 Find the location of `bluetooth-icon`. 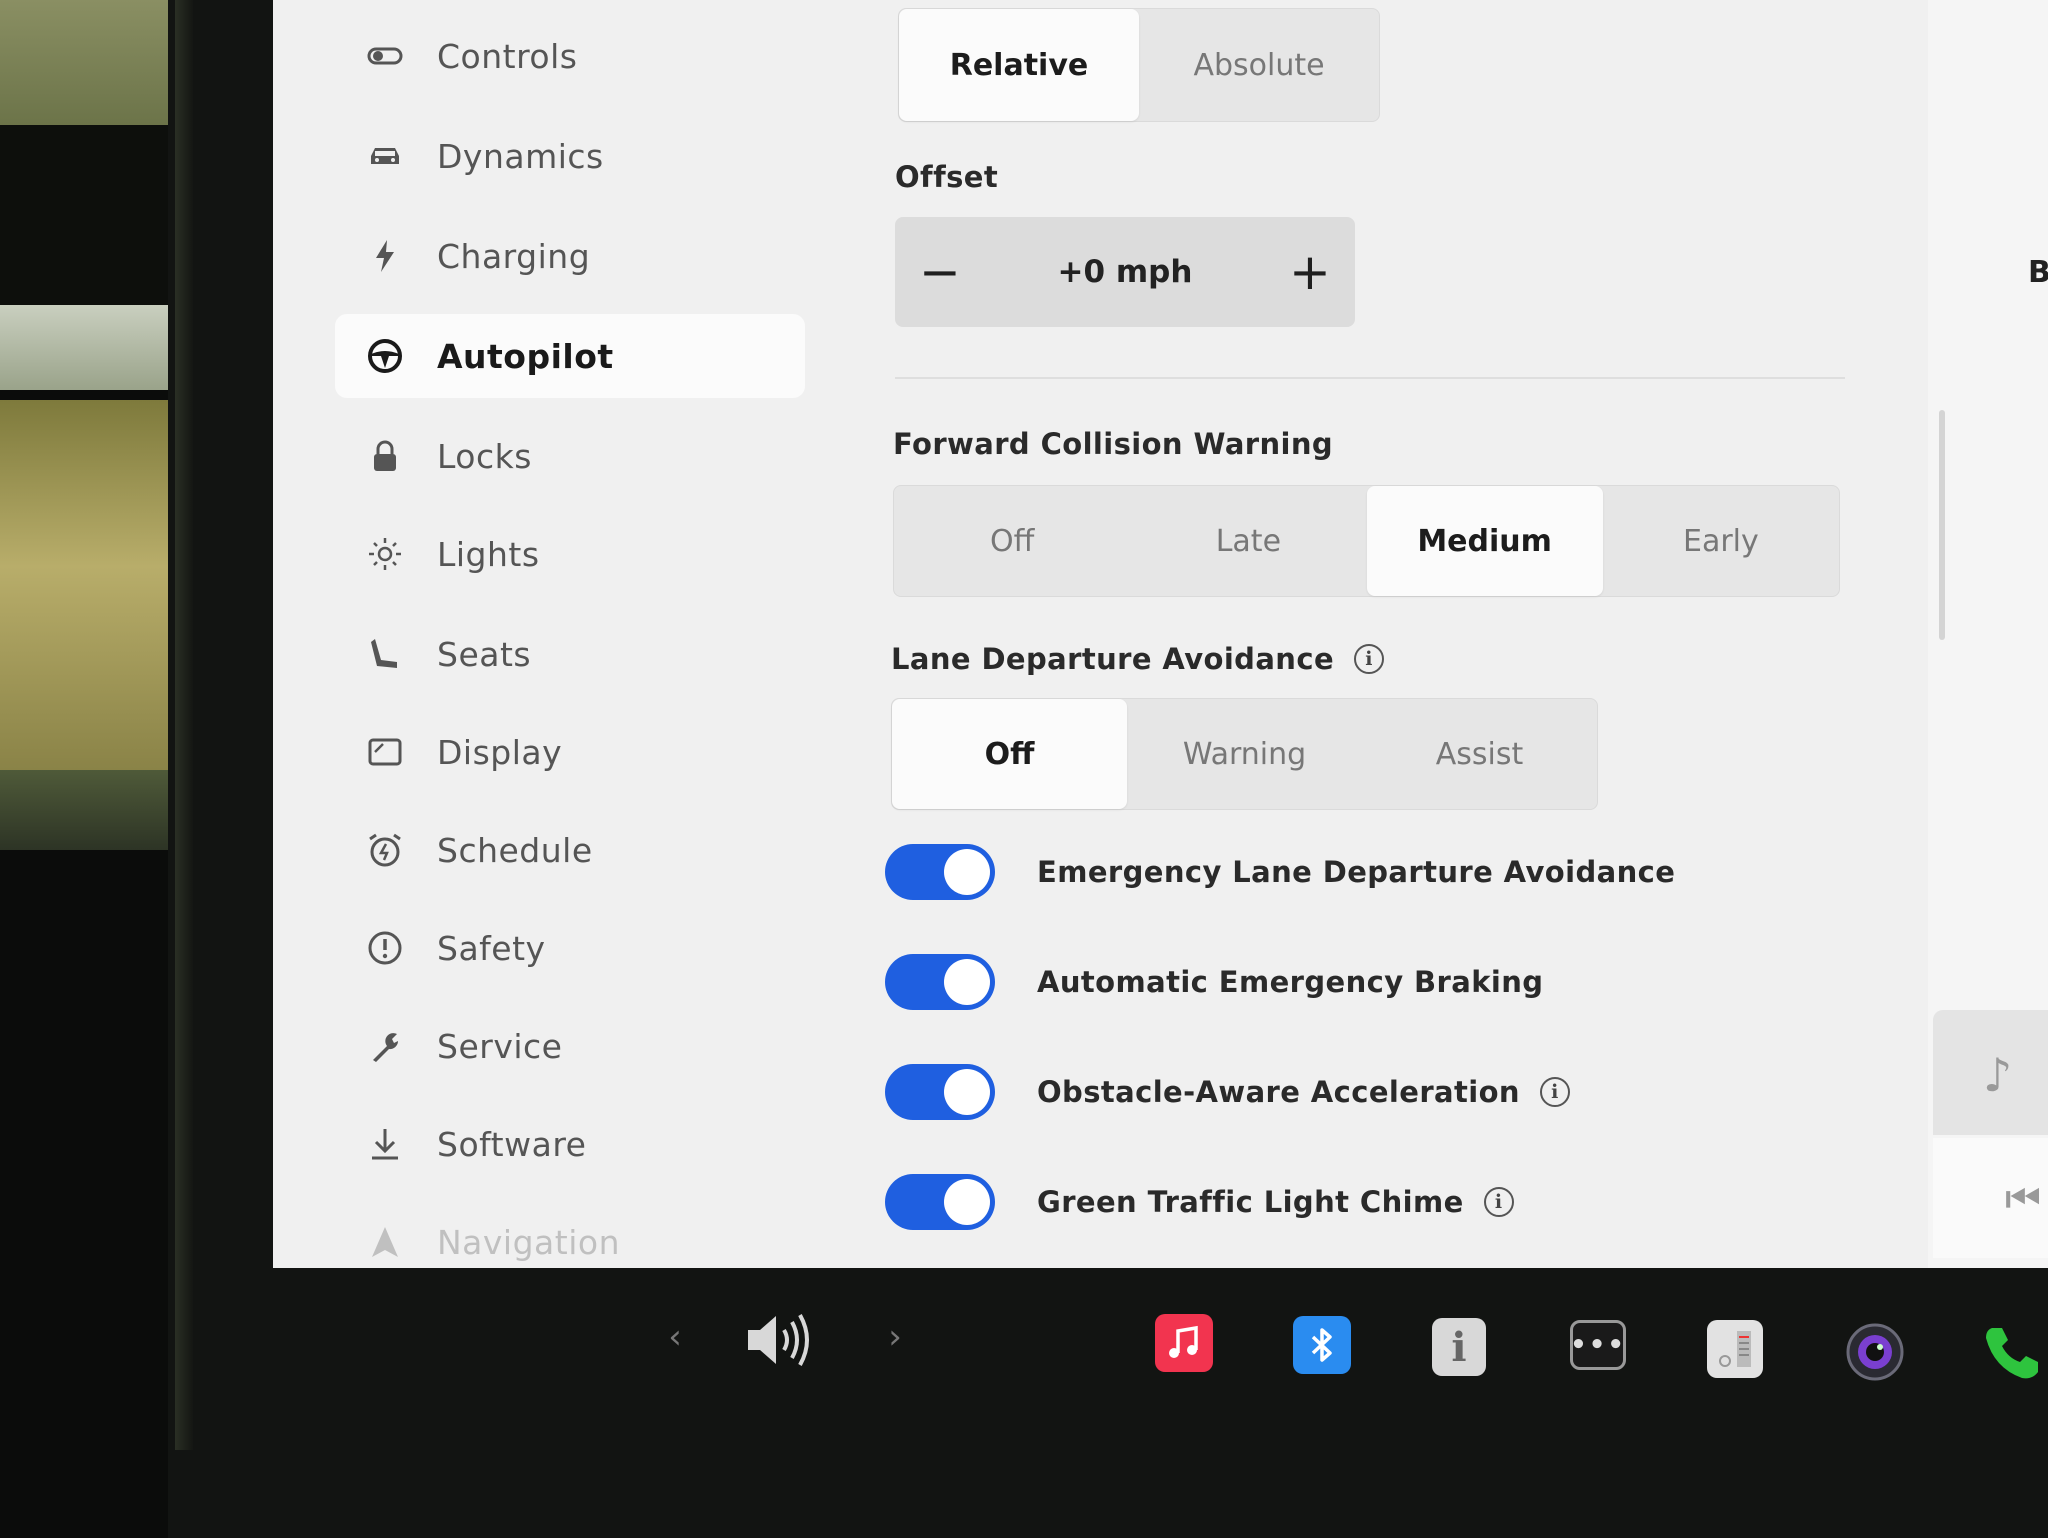

bluetooth-icon is located at coordinates (1322, 1345).